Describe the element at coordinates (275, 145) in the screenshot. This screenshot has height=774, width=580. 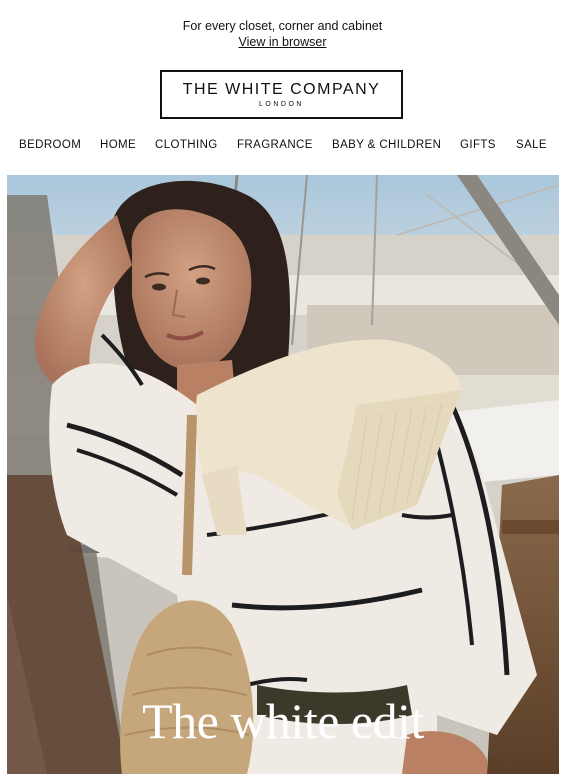
I see `nav-item-fragrance: FRAGRANCE` at that location.